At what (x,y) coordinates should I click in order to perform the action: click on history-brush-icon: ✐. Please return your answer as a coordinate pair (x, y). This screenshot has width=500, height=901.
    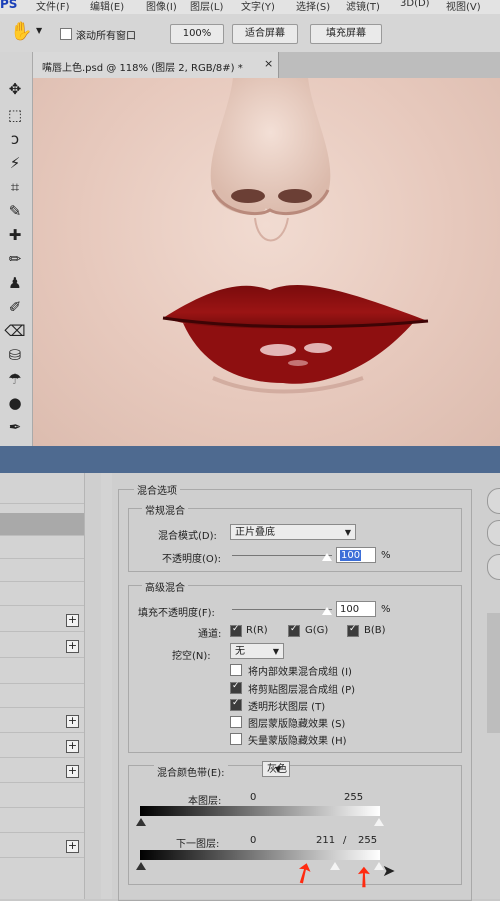
    Looking at the image, I should click on (15, 307).